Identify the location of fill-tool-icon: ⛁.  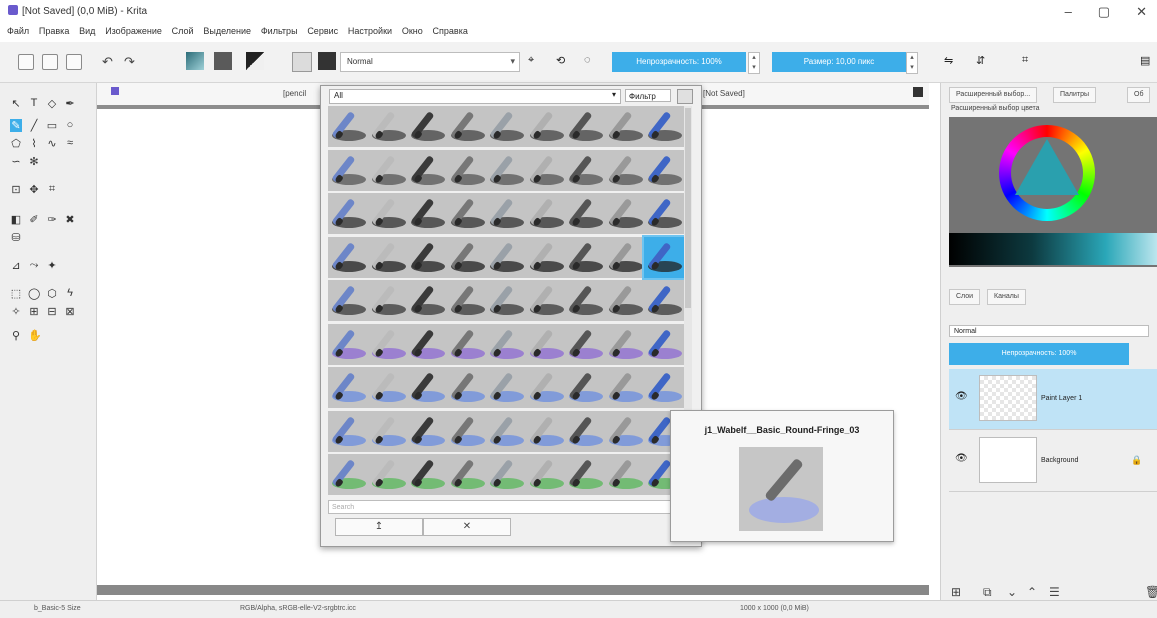
(16, 237).